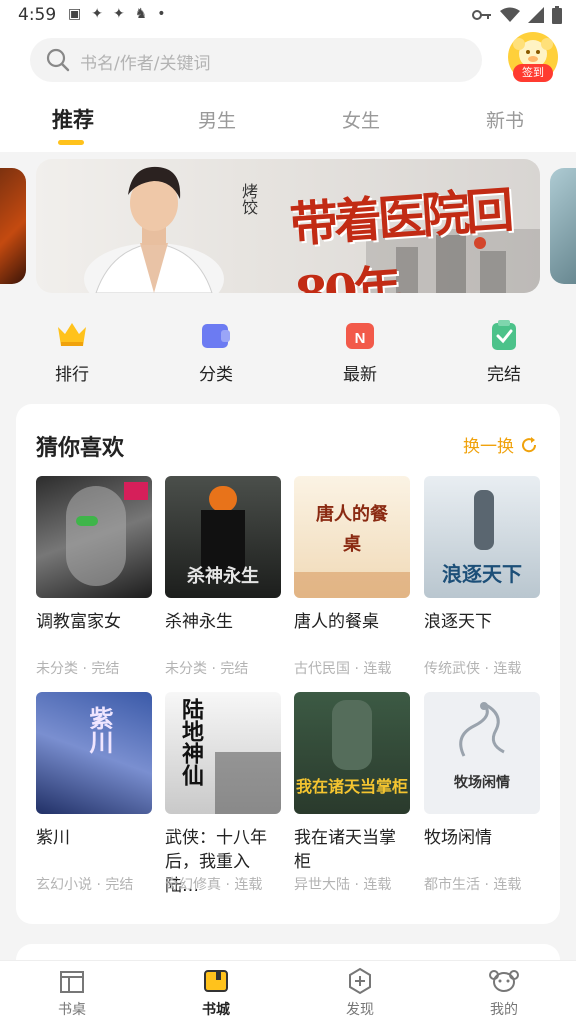 Image resolution: width=576 pixels, height=1025 pixels. Describe the element at coordinates (72, 375) in the screenshot. I see `quick-link-label: 排行` at that location.